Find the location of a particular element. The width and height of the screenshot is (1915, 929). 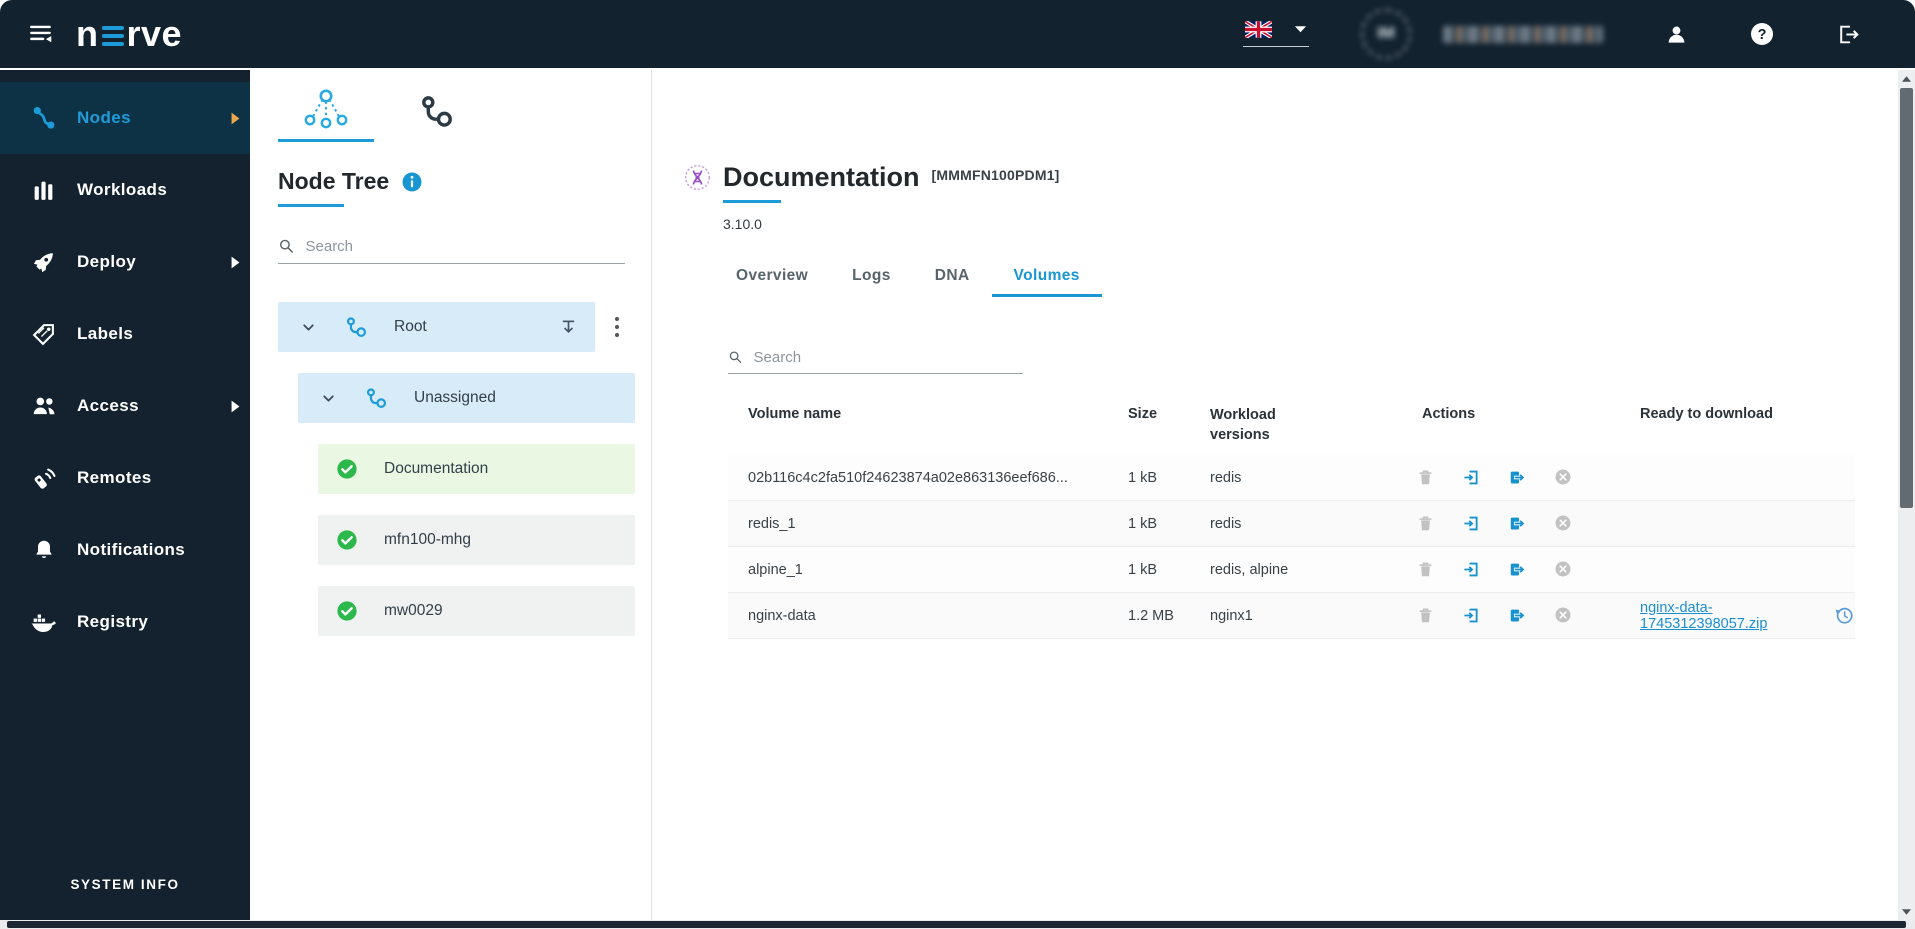

sidebar-item-nodes: Nodes is located at coordinates (125, 118).